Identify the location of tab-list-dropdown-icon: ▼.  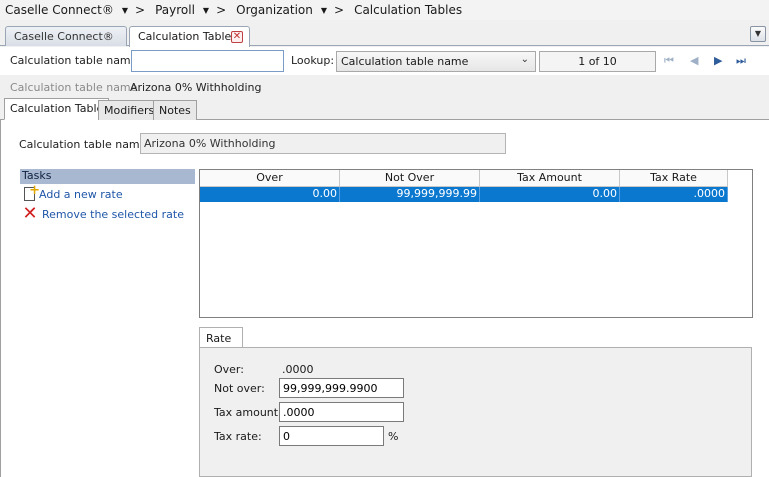
(758, 34).